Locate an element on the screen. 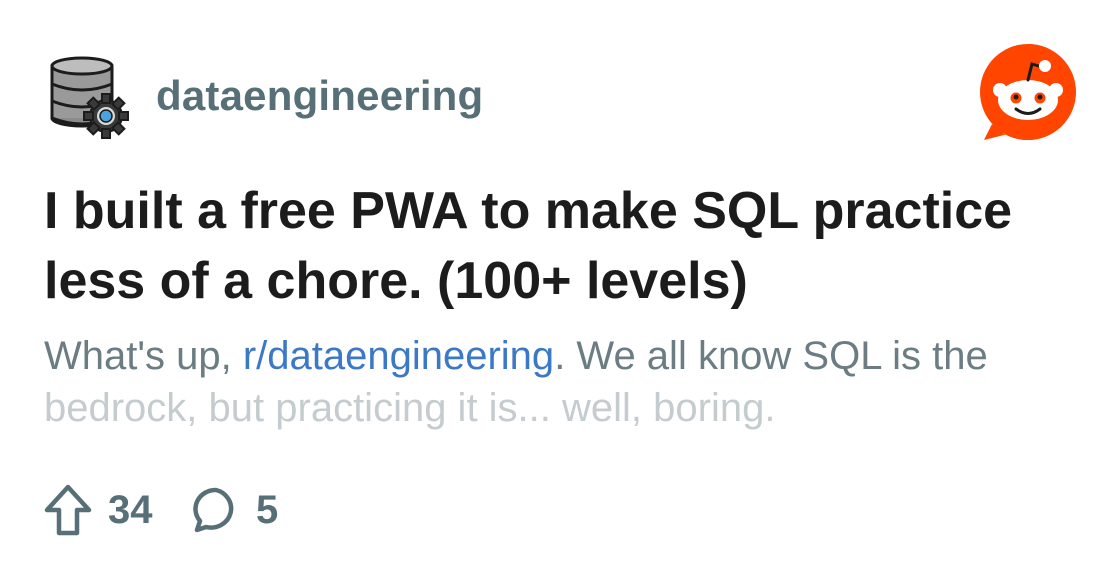  body-text-suffix: . We all know SQL is the is located at coordinates (771, 356).